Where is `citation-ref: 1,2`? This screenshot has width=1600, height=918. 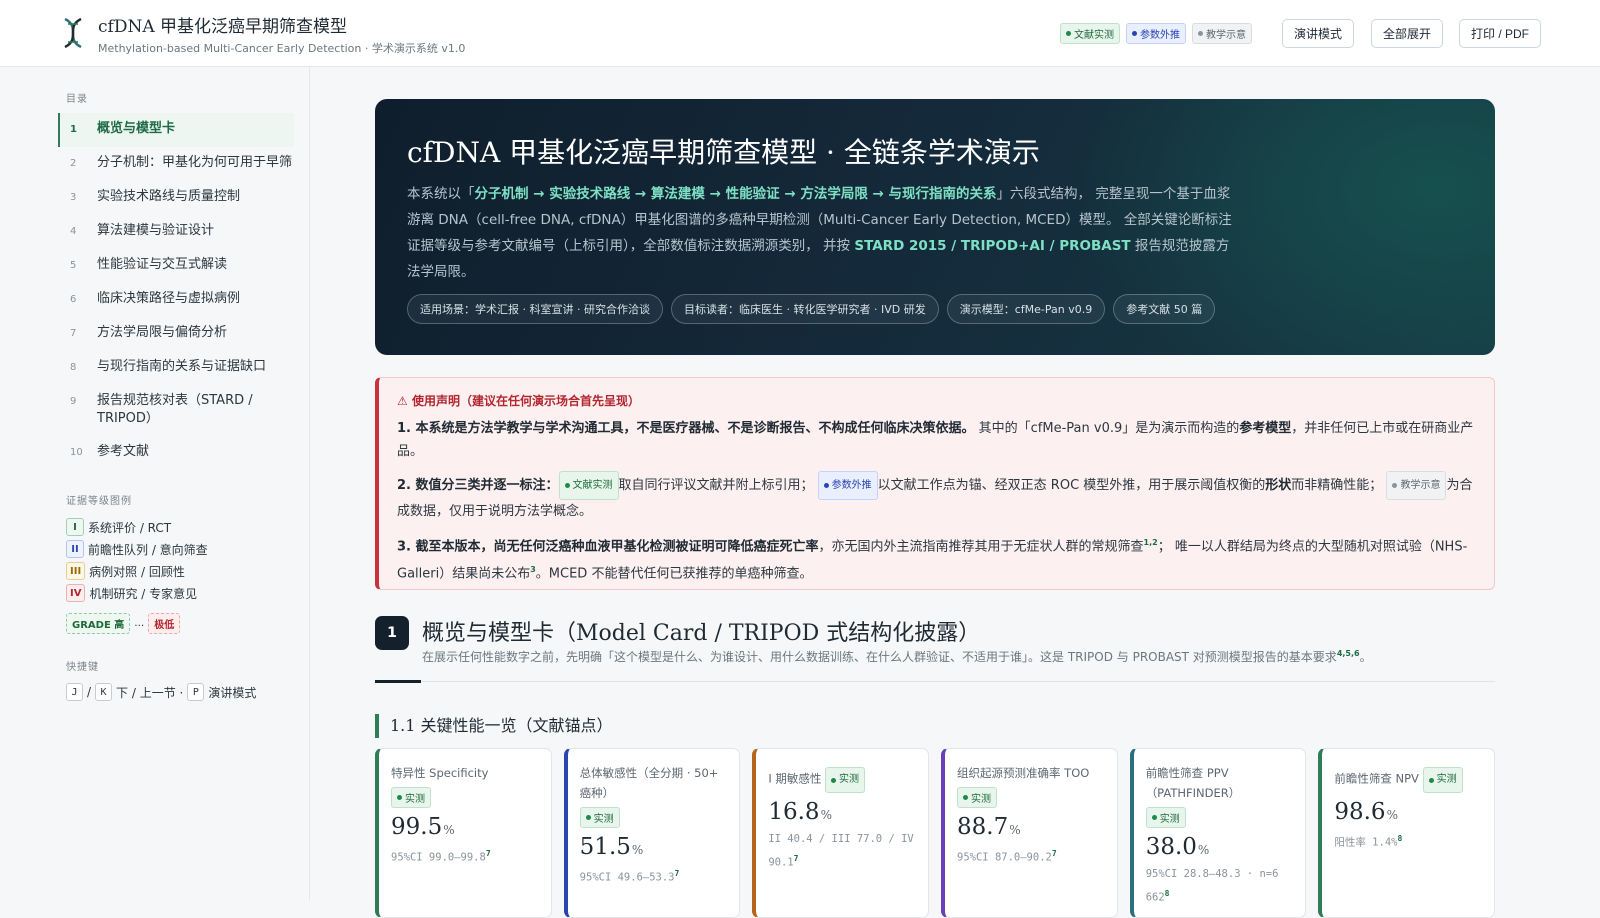
citation-ref: 1,2 is located at coordinates (1151, 542).